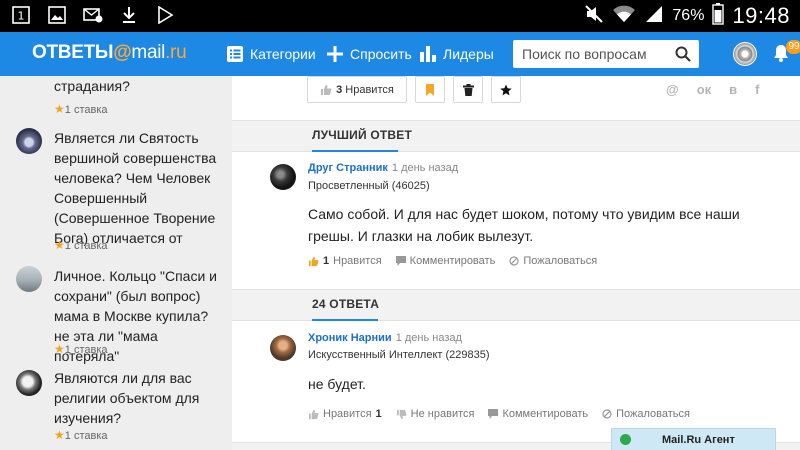  What do you see at coordinates (688, 15) in the screenshot?
I see `battery-percent: 76%` at bounding box center [688, 15].